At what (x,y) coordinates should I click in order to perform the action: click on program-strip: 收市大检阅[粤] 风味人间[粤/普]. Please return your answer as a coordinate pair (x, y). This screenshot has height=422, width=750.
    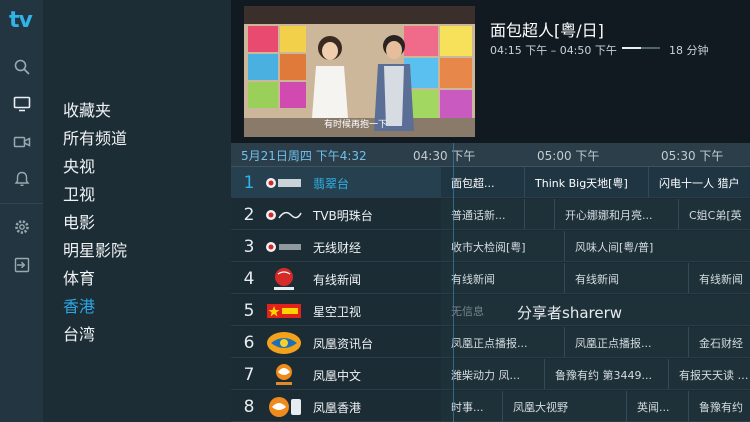
    Looking at the image, I should click on (595, 246).